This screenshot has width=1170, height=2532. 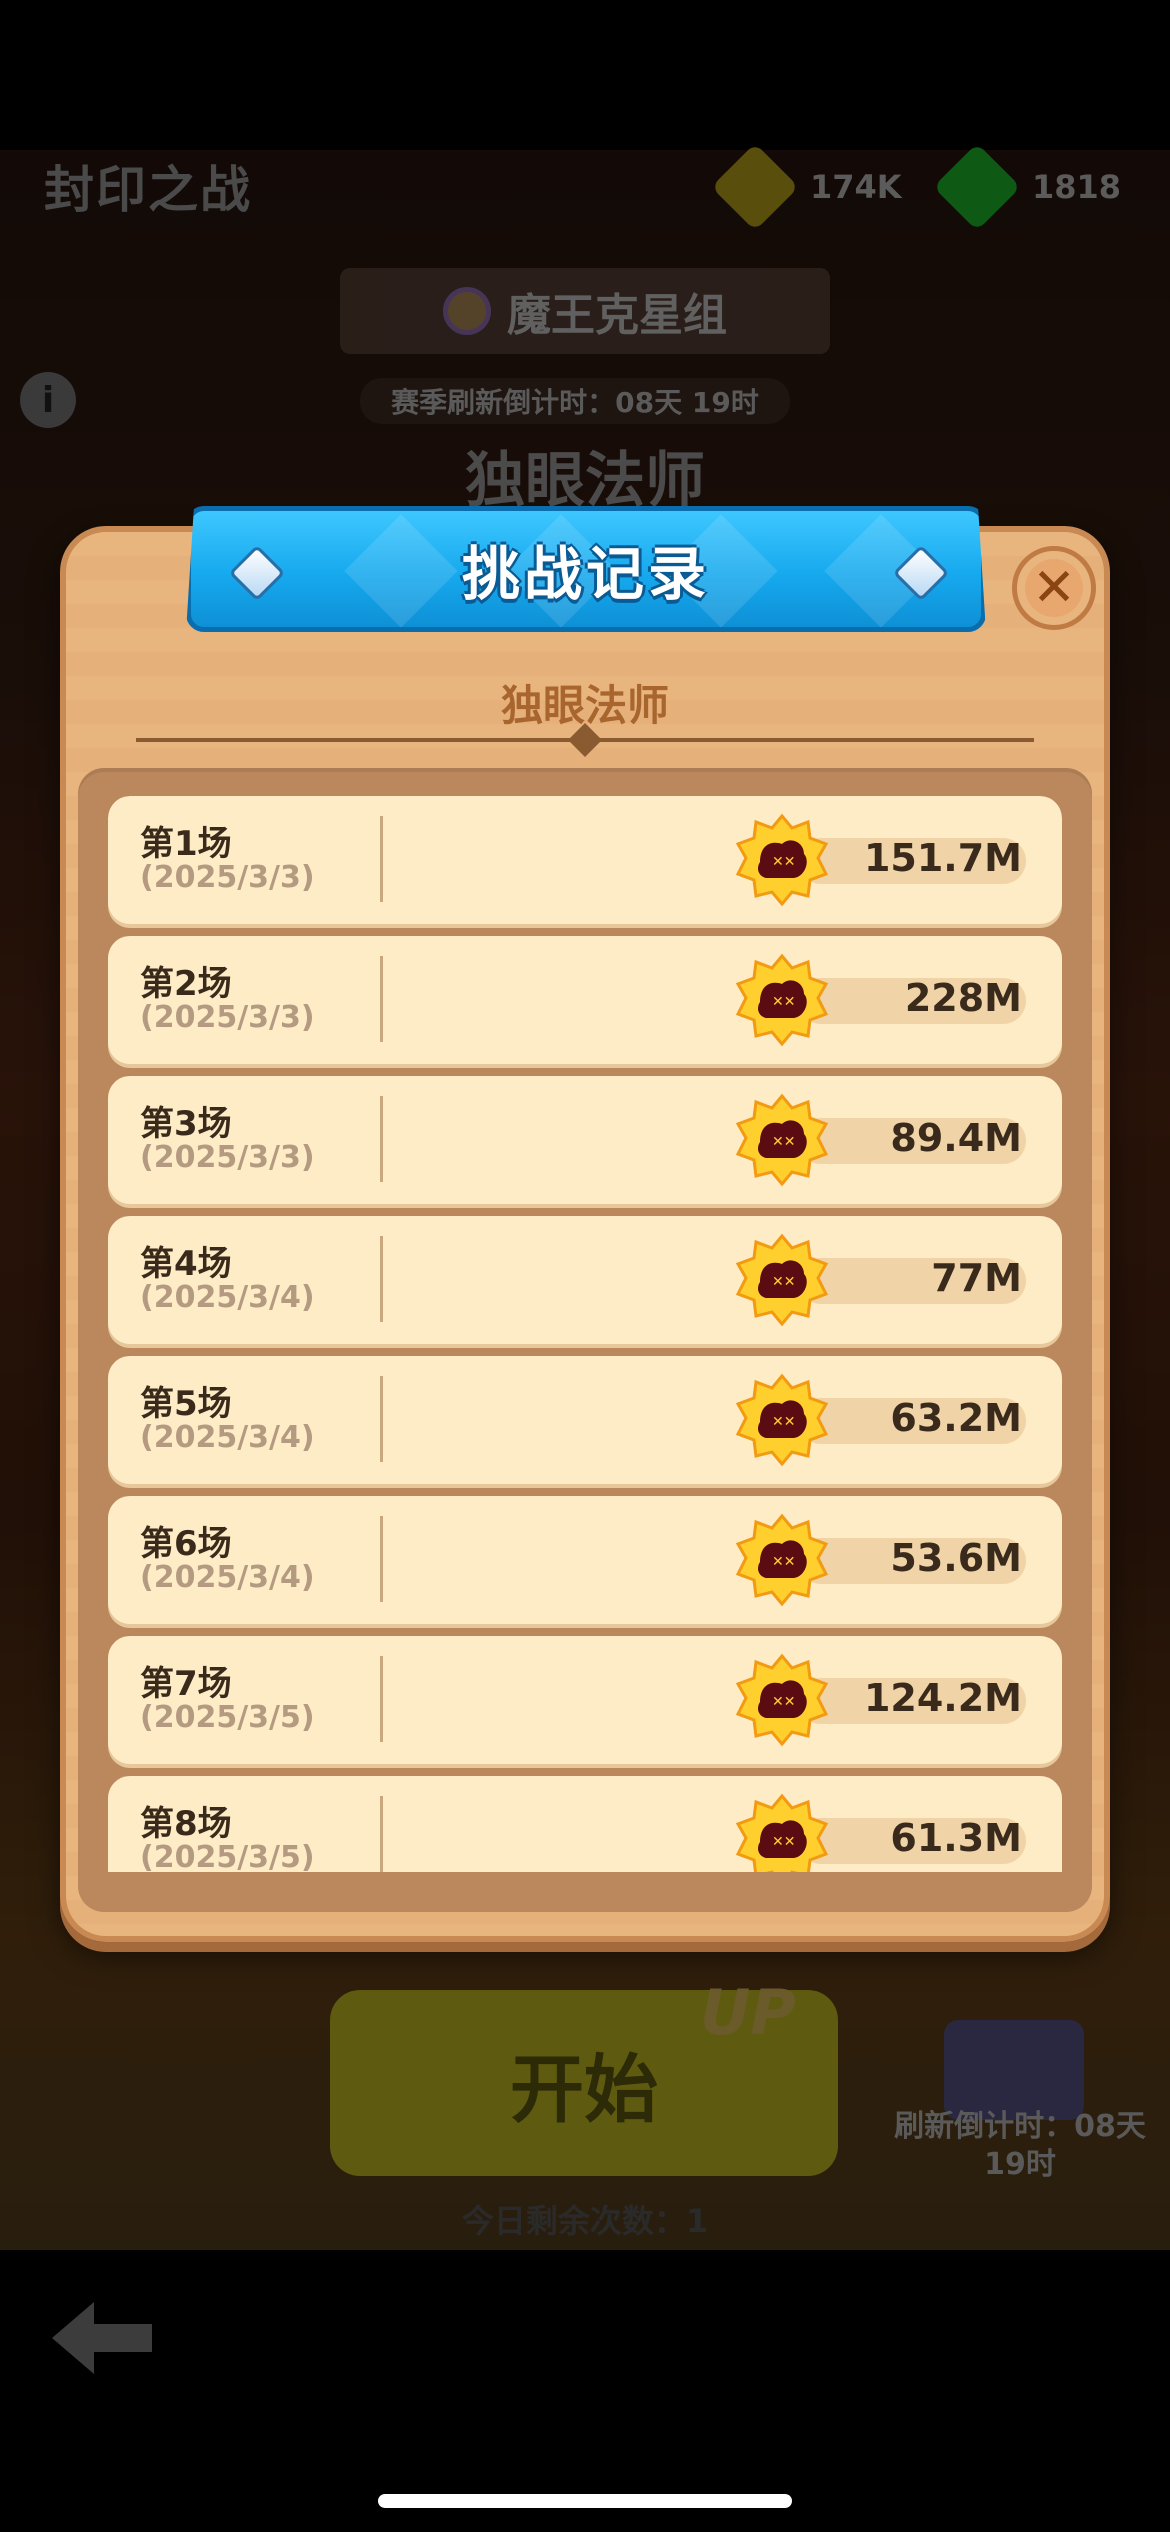 I want to click on record-row: 第5场 (2025/3/4) ✕✕ 63.2M, so click(x=585, y=1420).